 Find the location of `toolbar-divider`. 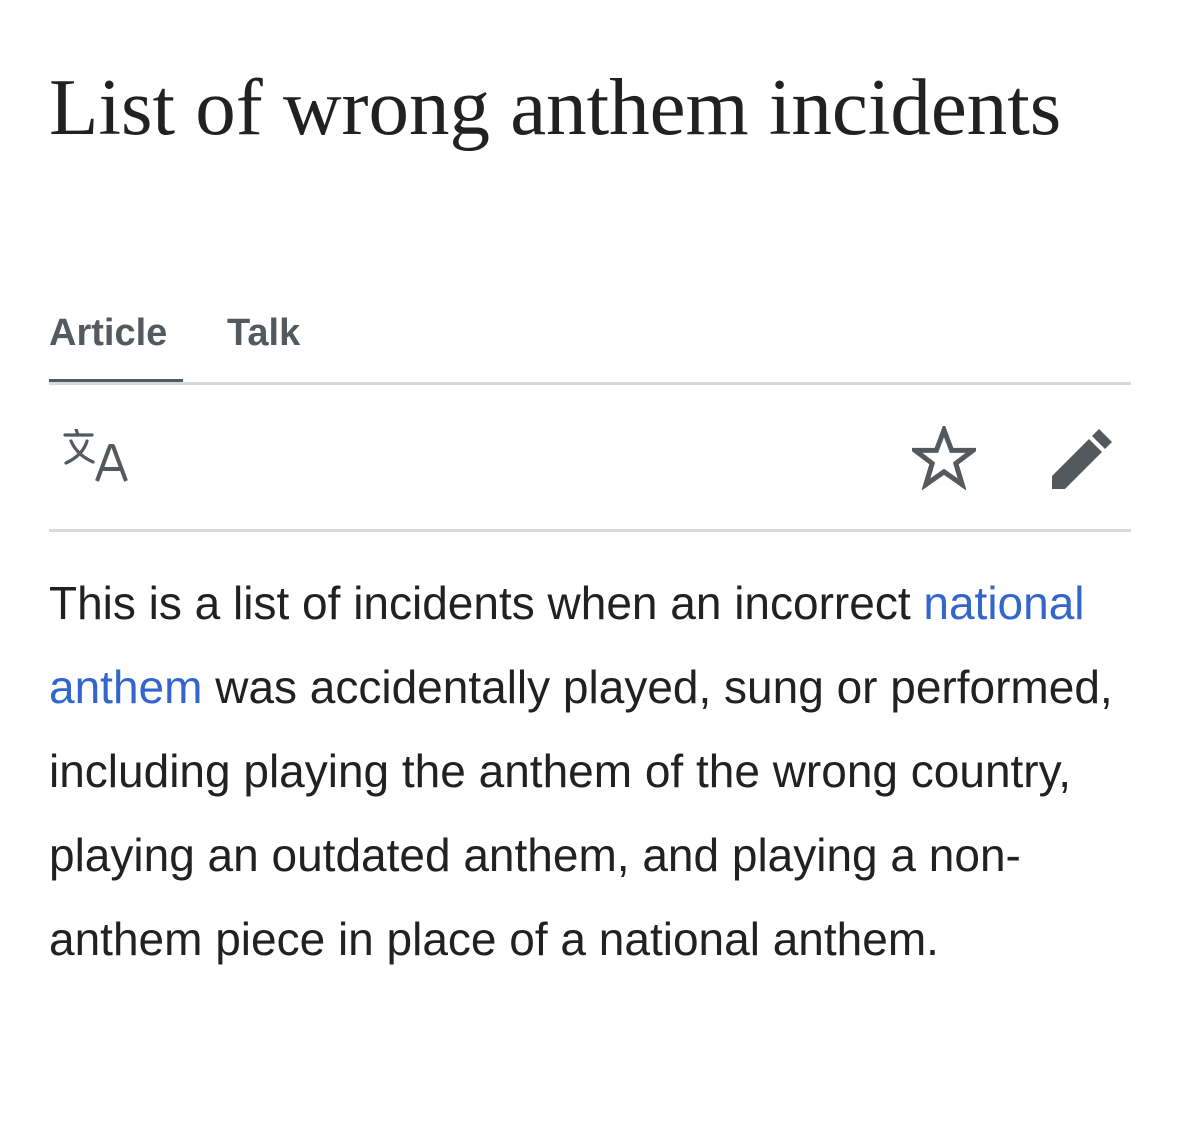

toolbar-divider is located at coordinates (590, 530).